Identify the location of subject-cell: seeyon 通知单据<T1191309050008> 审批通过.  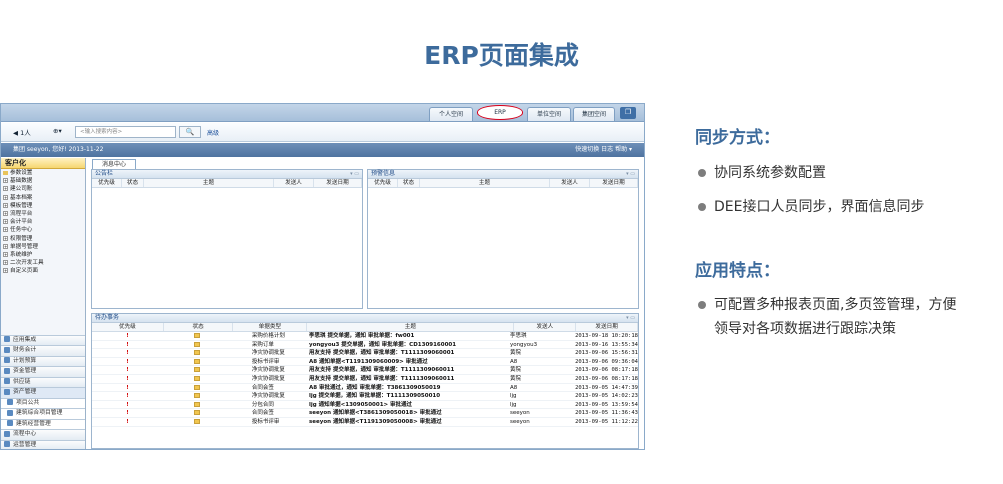
(407, 422).